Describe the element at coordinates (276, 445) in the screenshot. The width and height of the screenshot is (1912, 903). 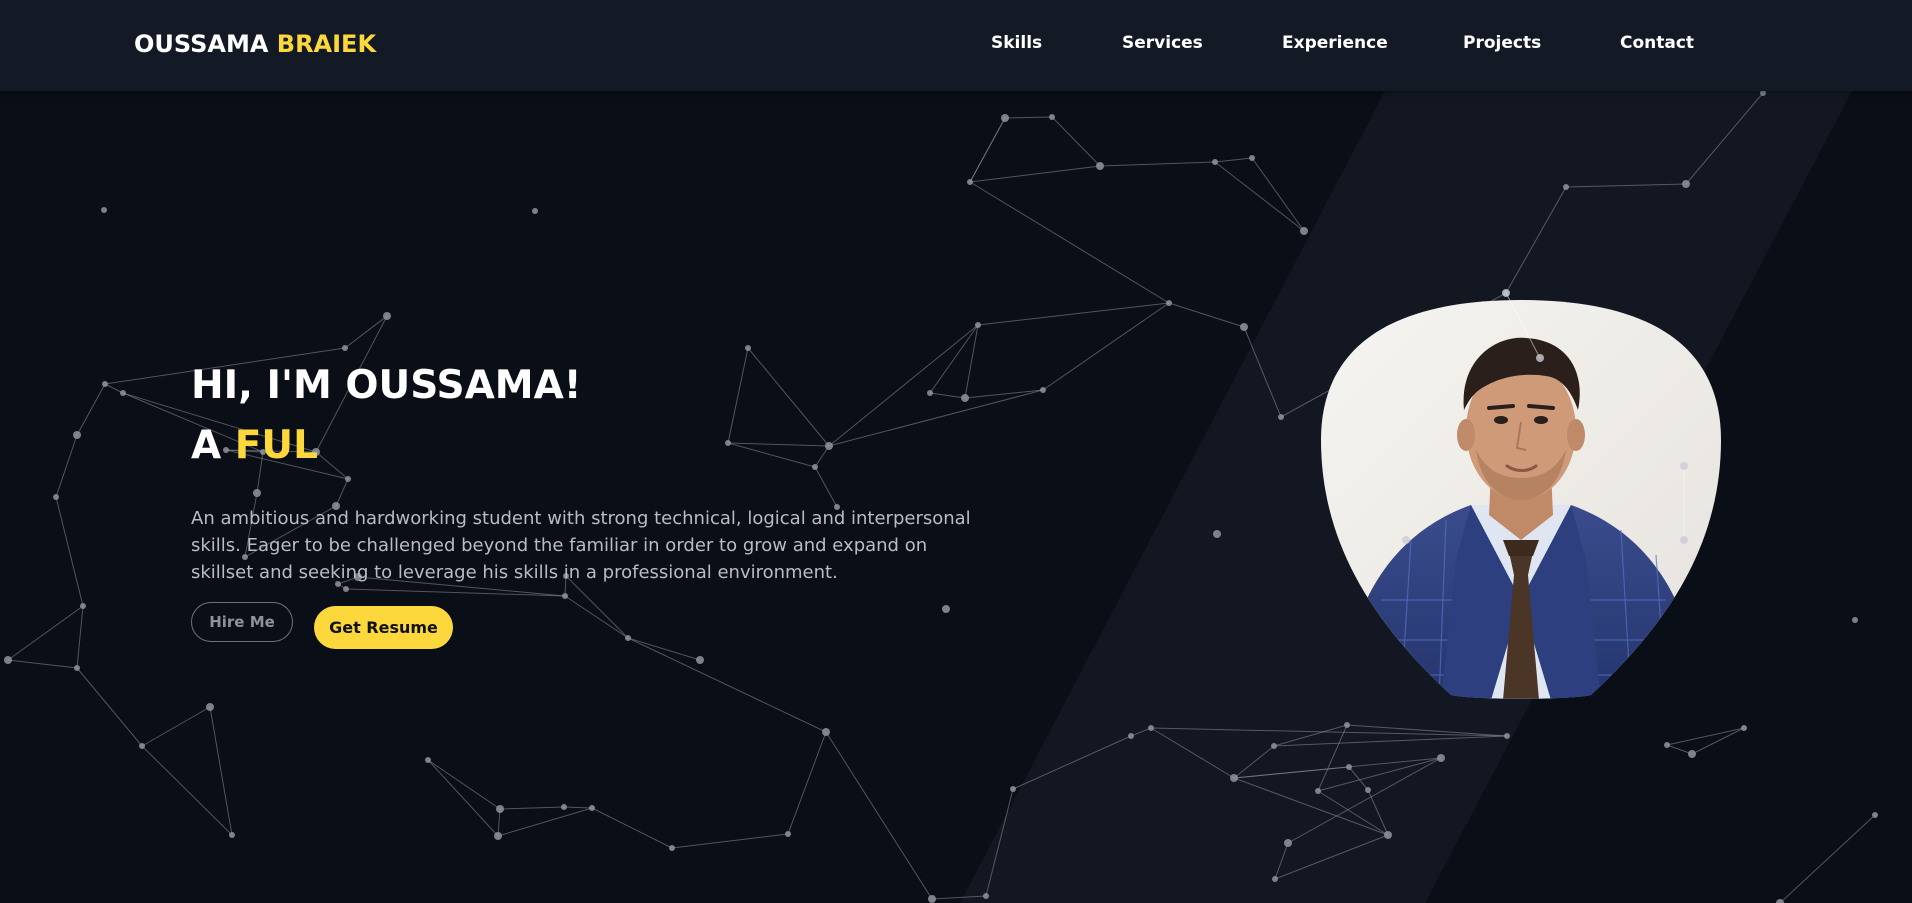
I see `hero-tagline-typed: FUL` at that location.